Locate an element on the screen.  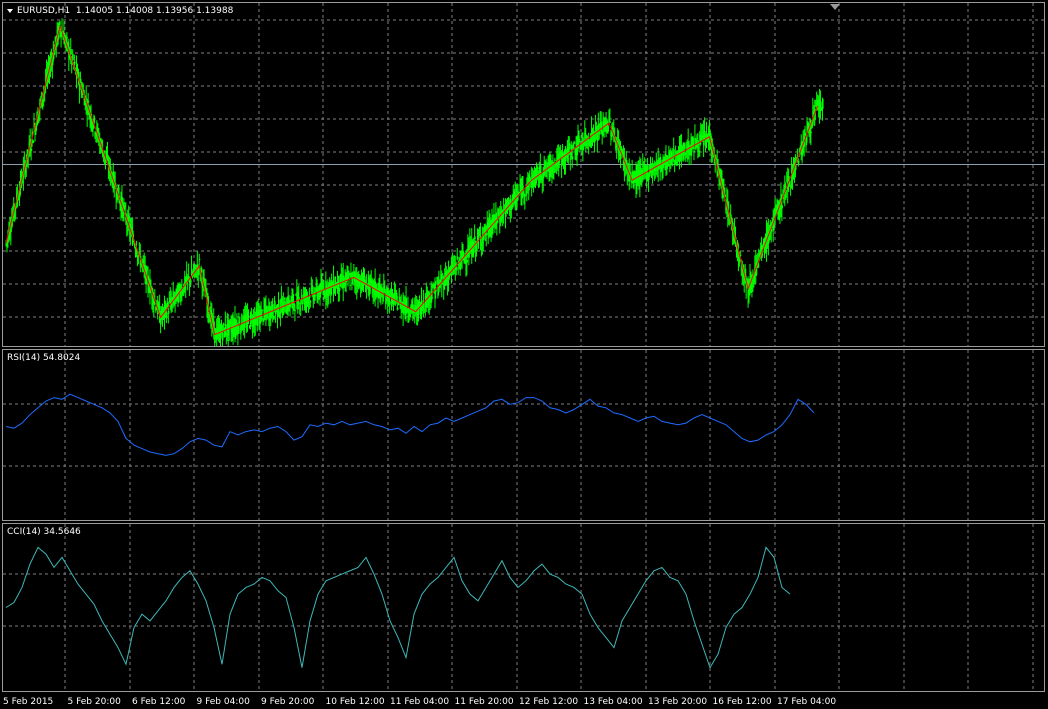
time-tick-label: 13 Feb 20:00 is located at coordinates (678, 702).